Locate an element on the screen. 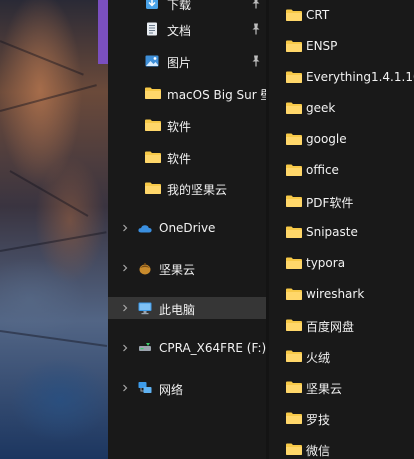 Image resolution: width=414 pixels, height=459 pixels. folder-row: geek is located at coordinates (341, 108).